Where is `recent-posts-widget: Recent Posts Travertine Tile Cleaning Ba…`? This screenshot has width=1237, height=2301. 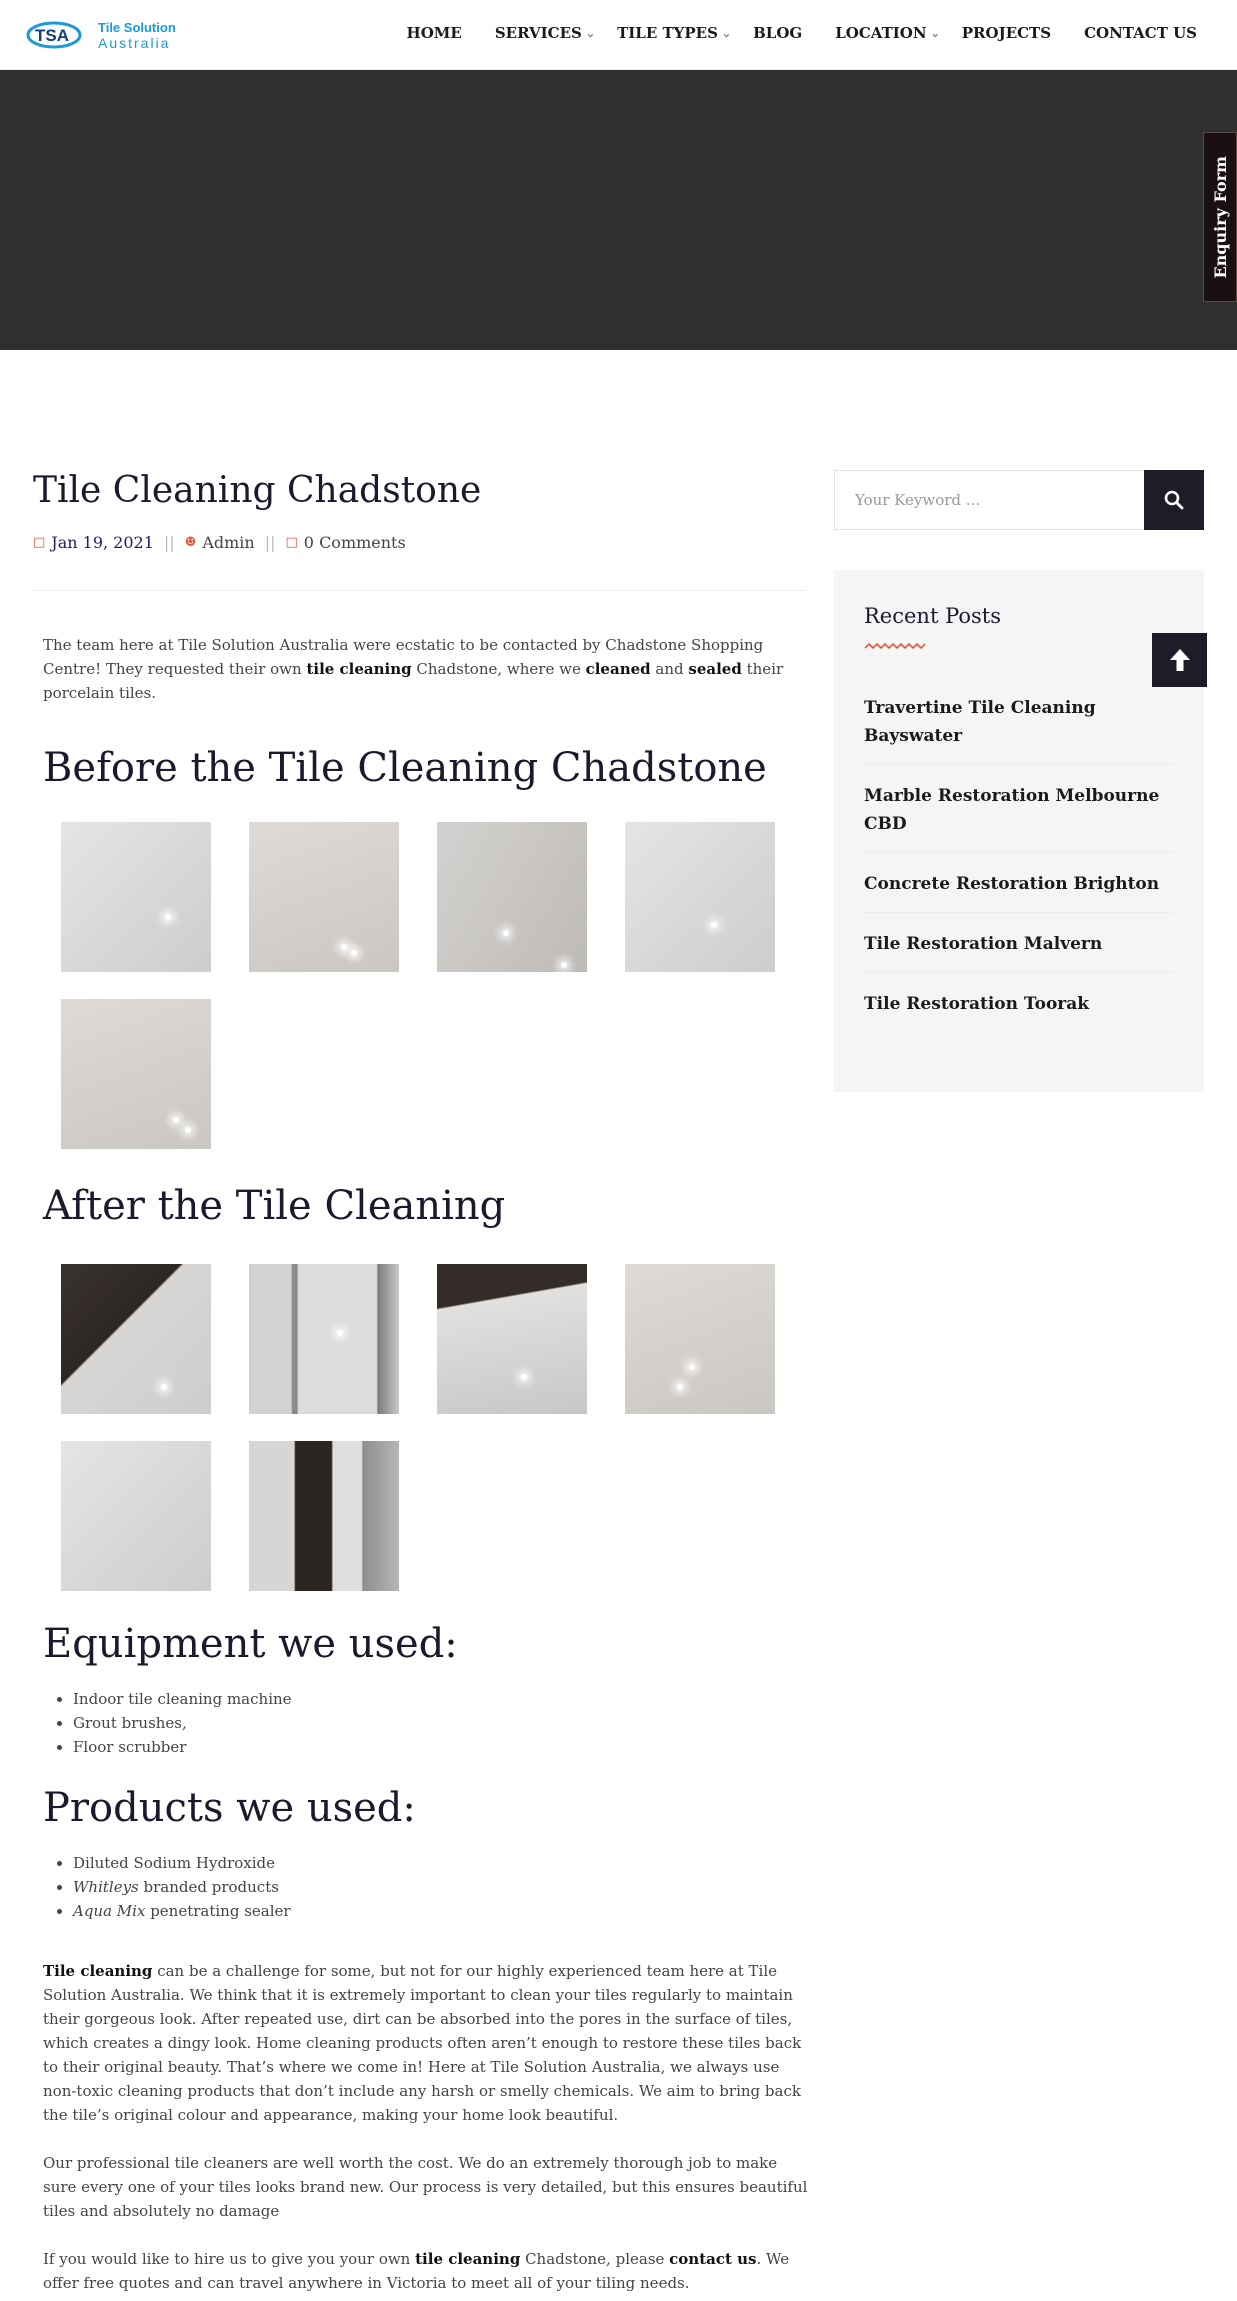 recent-posts-widget: Recent Posts Travertine Tile Cleaning Ba… is located at coordinates (1019, 831).